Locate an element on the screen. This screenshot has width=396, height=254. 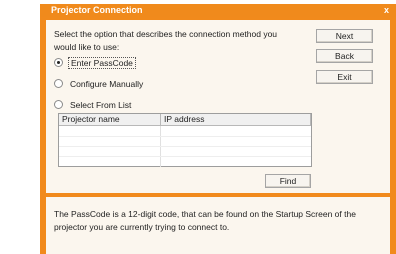
list-body is located at coordinates (185, 146).